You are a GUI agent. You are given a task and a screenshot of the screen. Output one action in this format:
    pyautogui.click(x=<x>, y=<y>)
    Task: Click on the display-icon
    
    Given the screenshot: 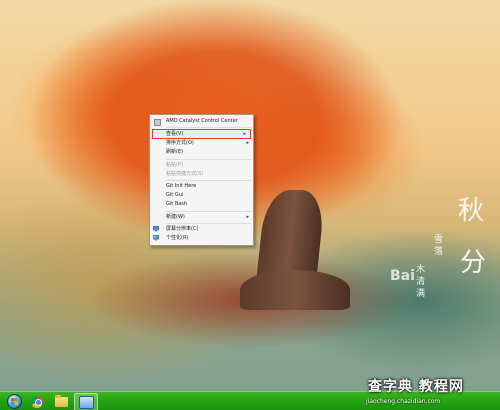 What is the action you would take?
    pyautogui.click(x=156, y=229)
    